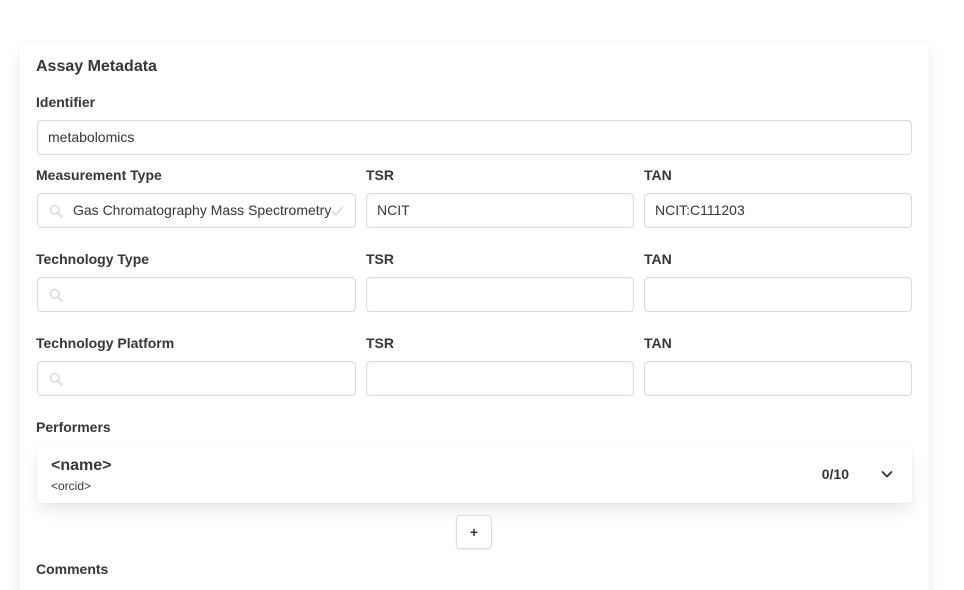 This screenshot has width=964, height=590. Describe the element at coordinates (196, 378) in the screenshot. I see `technology-platform-input` at that location.